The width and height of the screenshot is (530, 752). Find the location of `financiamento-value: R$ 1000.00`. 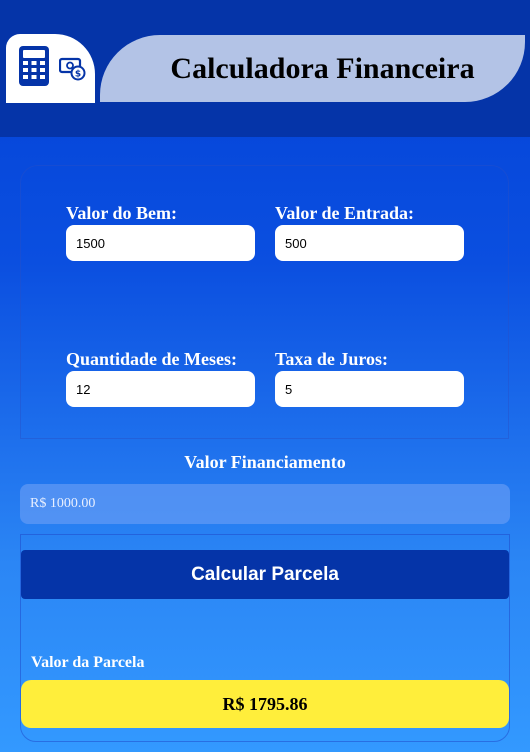

financiamento-value: R$ 1000.00 is located at coordinates (265, 504).